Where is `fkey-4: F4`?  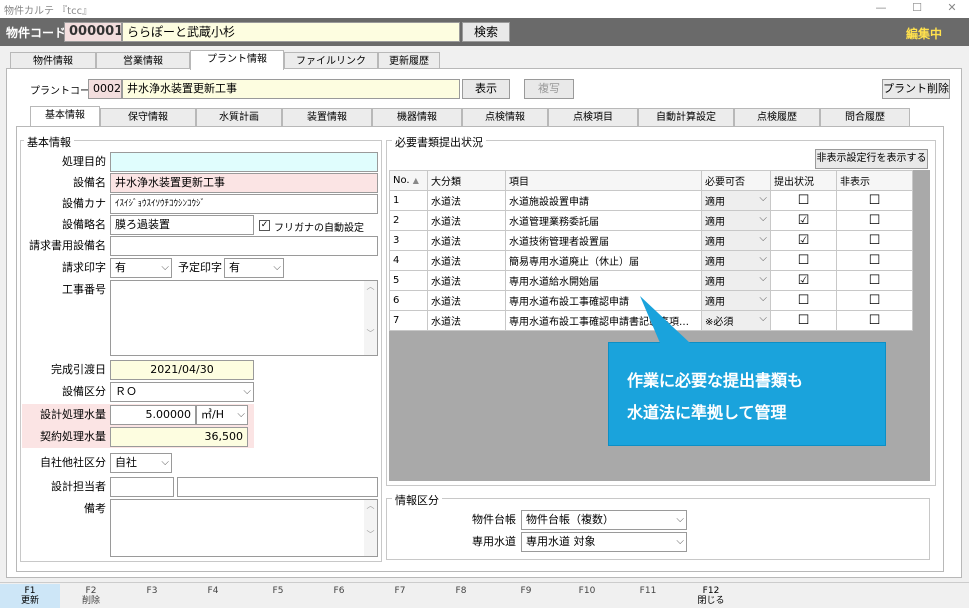
fkey-4: F4 is located at coordinates (213, 596).